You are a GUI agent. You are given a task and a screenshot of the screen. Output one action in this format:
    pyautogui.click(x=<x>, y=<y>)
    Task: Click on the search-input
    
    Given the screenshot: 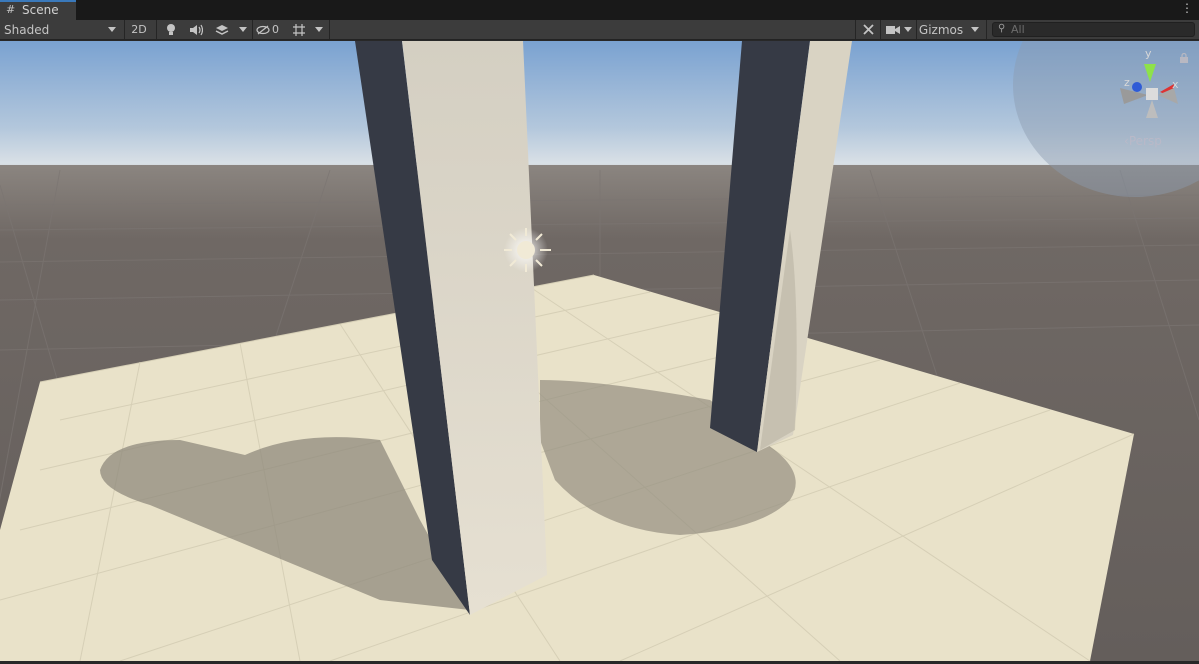 What is the action you would take?
    pyautogui.click(x=1101, y=29)
    